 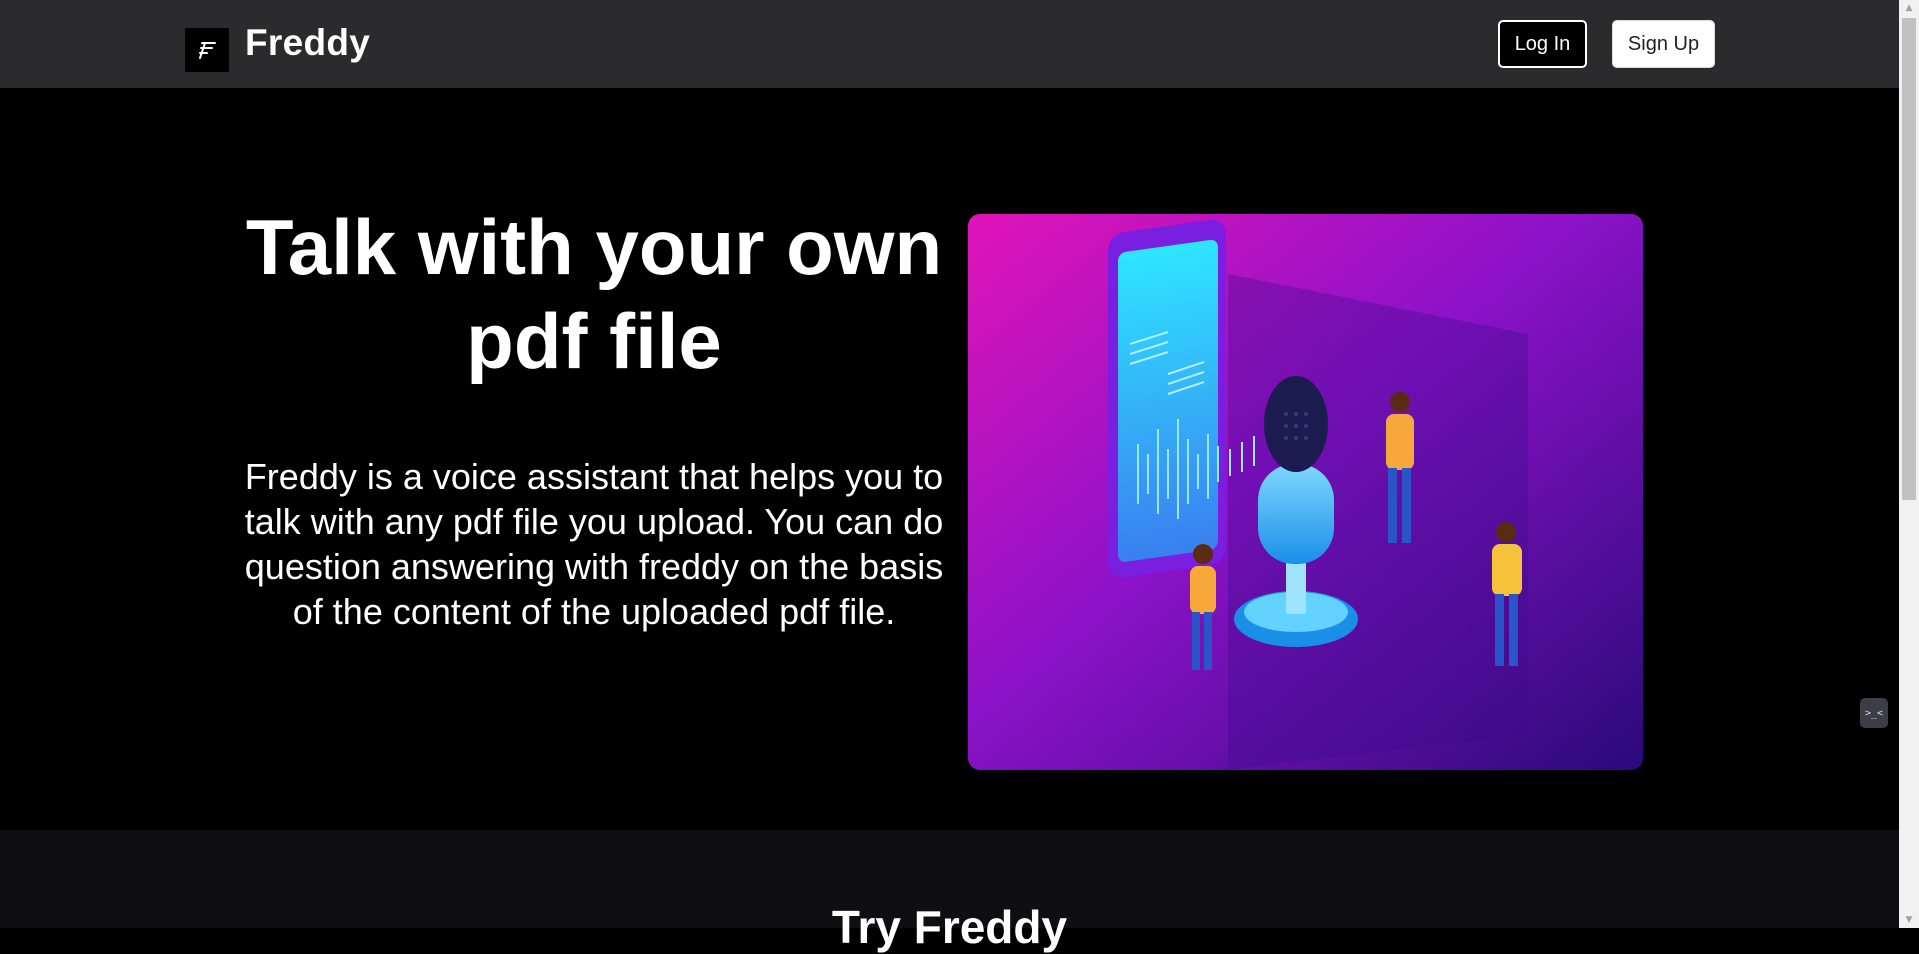 What do you see at coordinates (949, 891) in the screenshot?
I see `try-freddy-section: Try Freddy` at bounding box center [949, 891].